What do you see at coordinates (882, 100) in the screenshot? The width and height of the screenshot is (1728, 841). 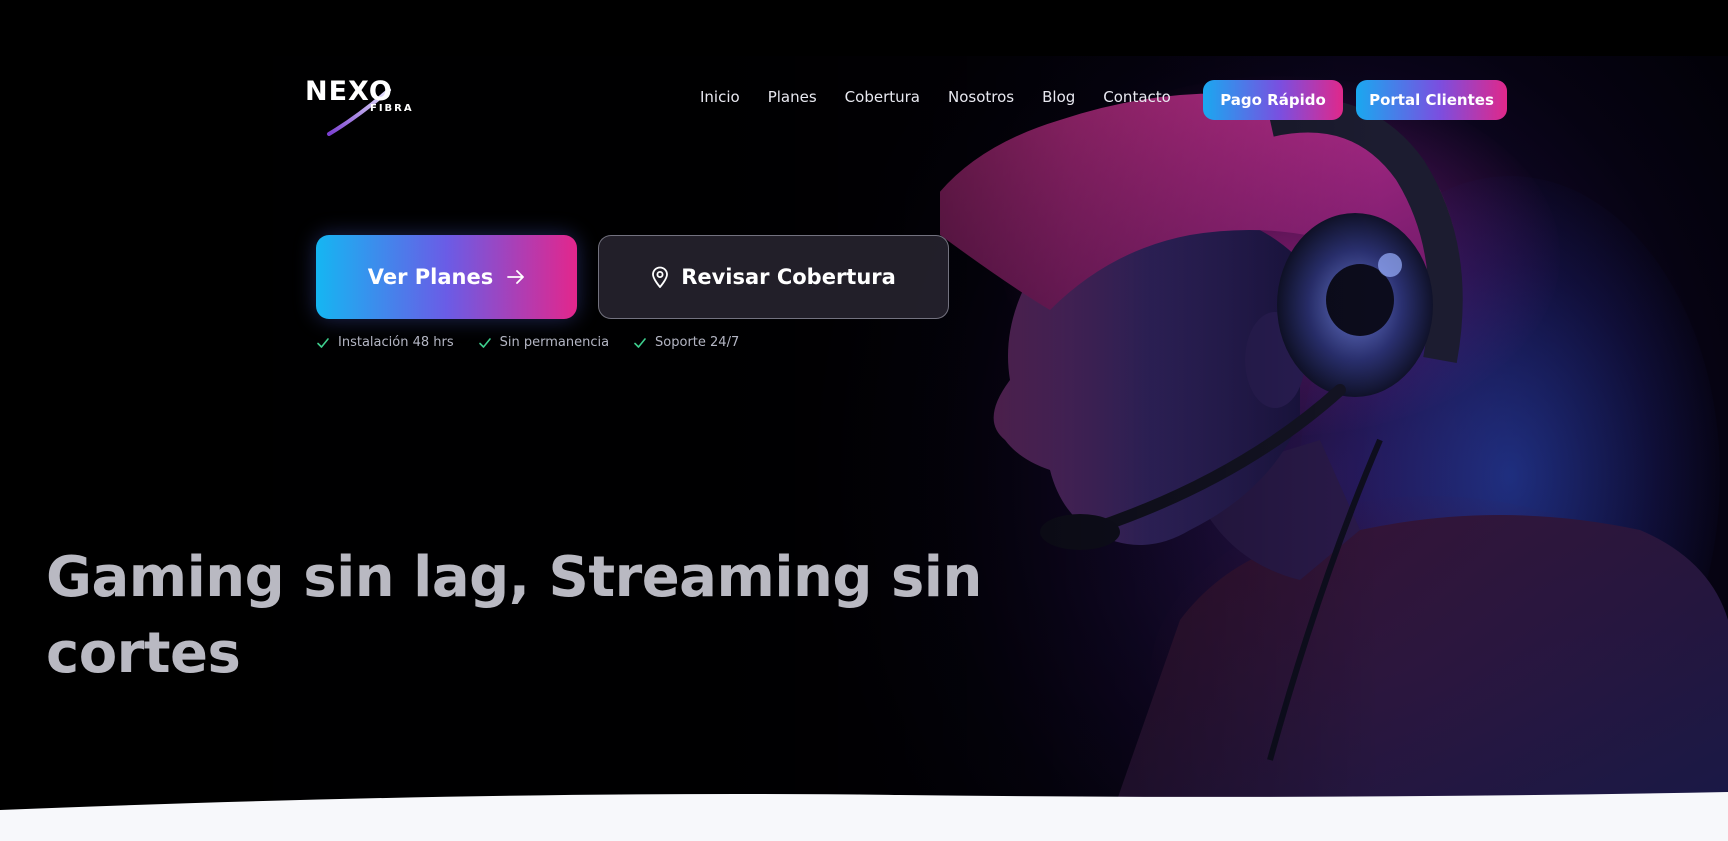 I see `nav-item-cobertura: Cobertura` at bounding box center [882, 100].